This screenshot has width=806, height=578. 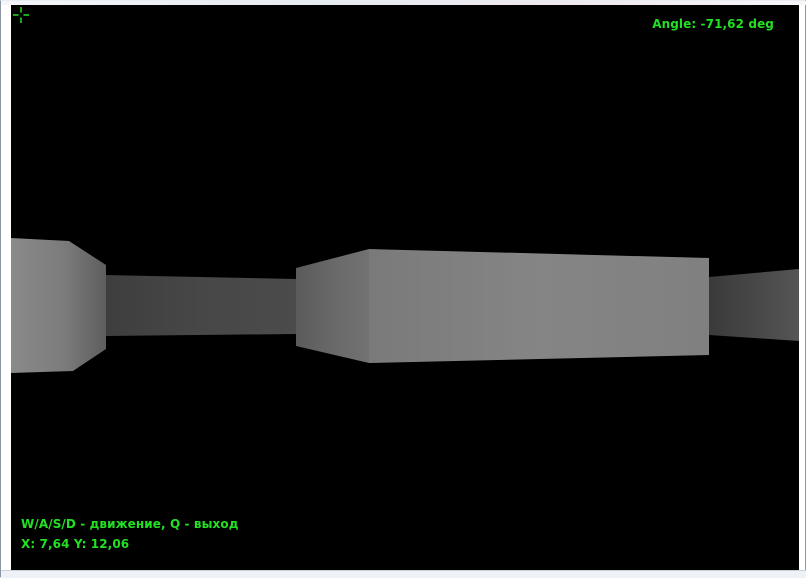 What do you see at coordinates (80, 544) in the screenshot?
I see `y-label: Y:` at bounding box center [80, 544].